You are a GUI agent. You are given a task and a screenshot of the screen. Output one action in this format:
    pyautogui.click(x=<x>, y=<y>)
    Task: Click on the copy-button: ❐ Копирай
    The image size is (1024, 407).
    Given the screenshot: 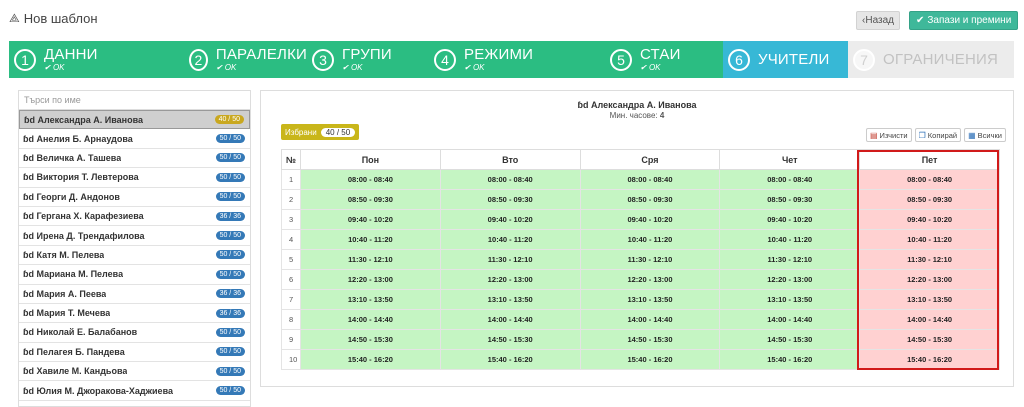 What is the action you would take?
    pyautogui.click(x=938, y=135)
    